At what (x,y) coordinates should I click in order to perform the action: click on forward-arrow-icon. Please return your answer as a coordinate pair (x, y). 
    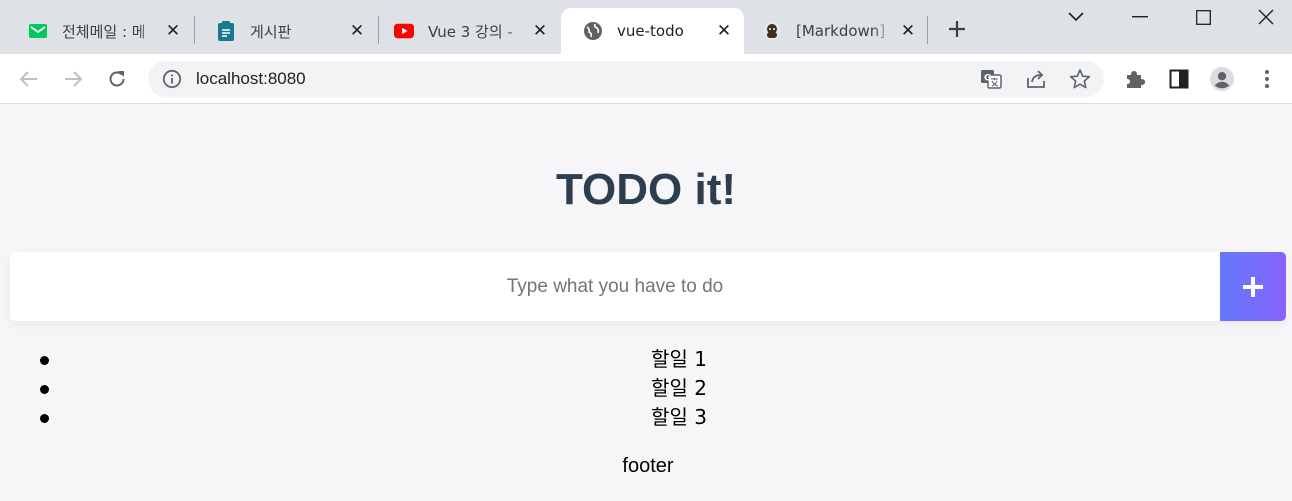
    Looking at the image, I should click on (73, 79).